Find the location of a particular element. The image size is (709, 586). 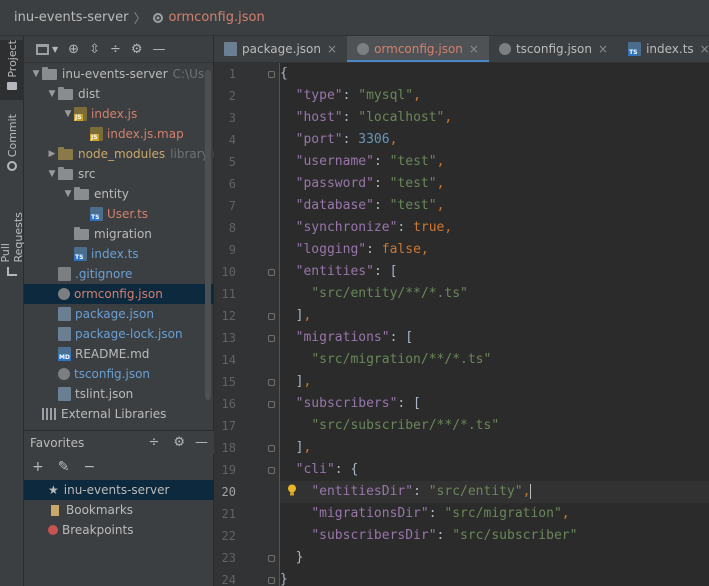

editor-tab: package.json × is located at coordinates (280, 49).